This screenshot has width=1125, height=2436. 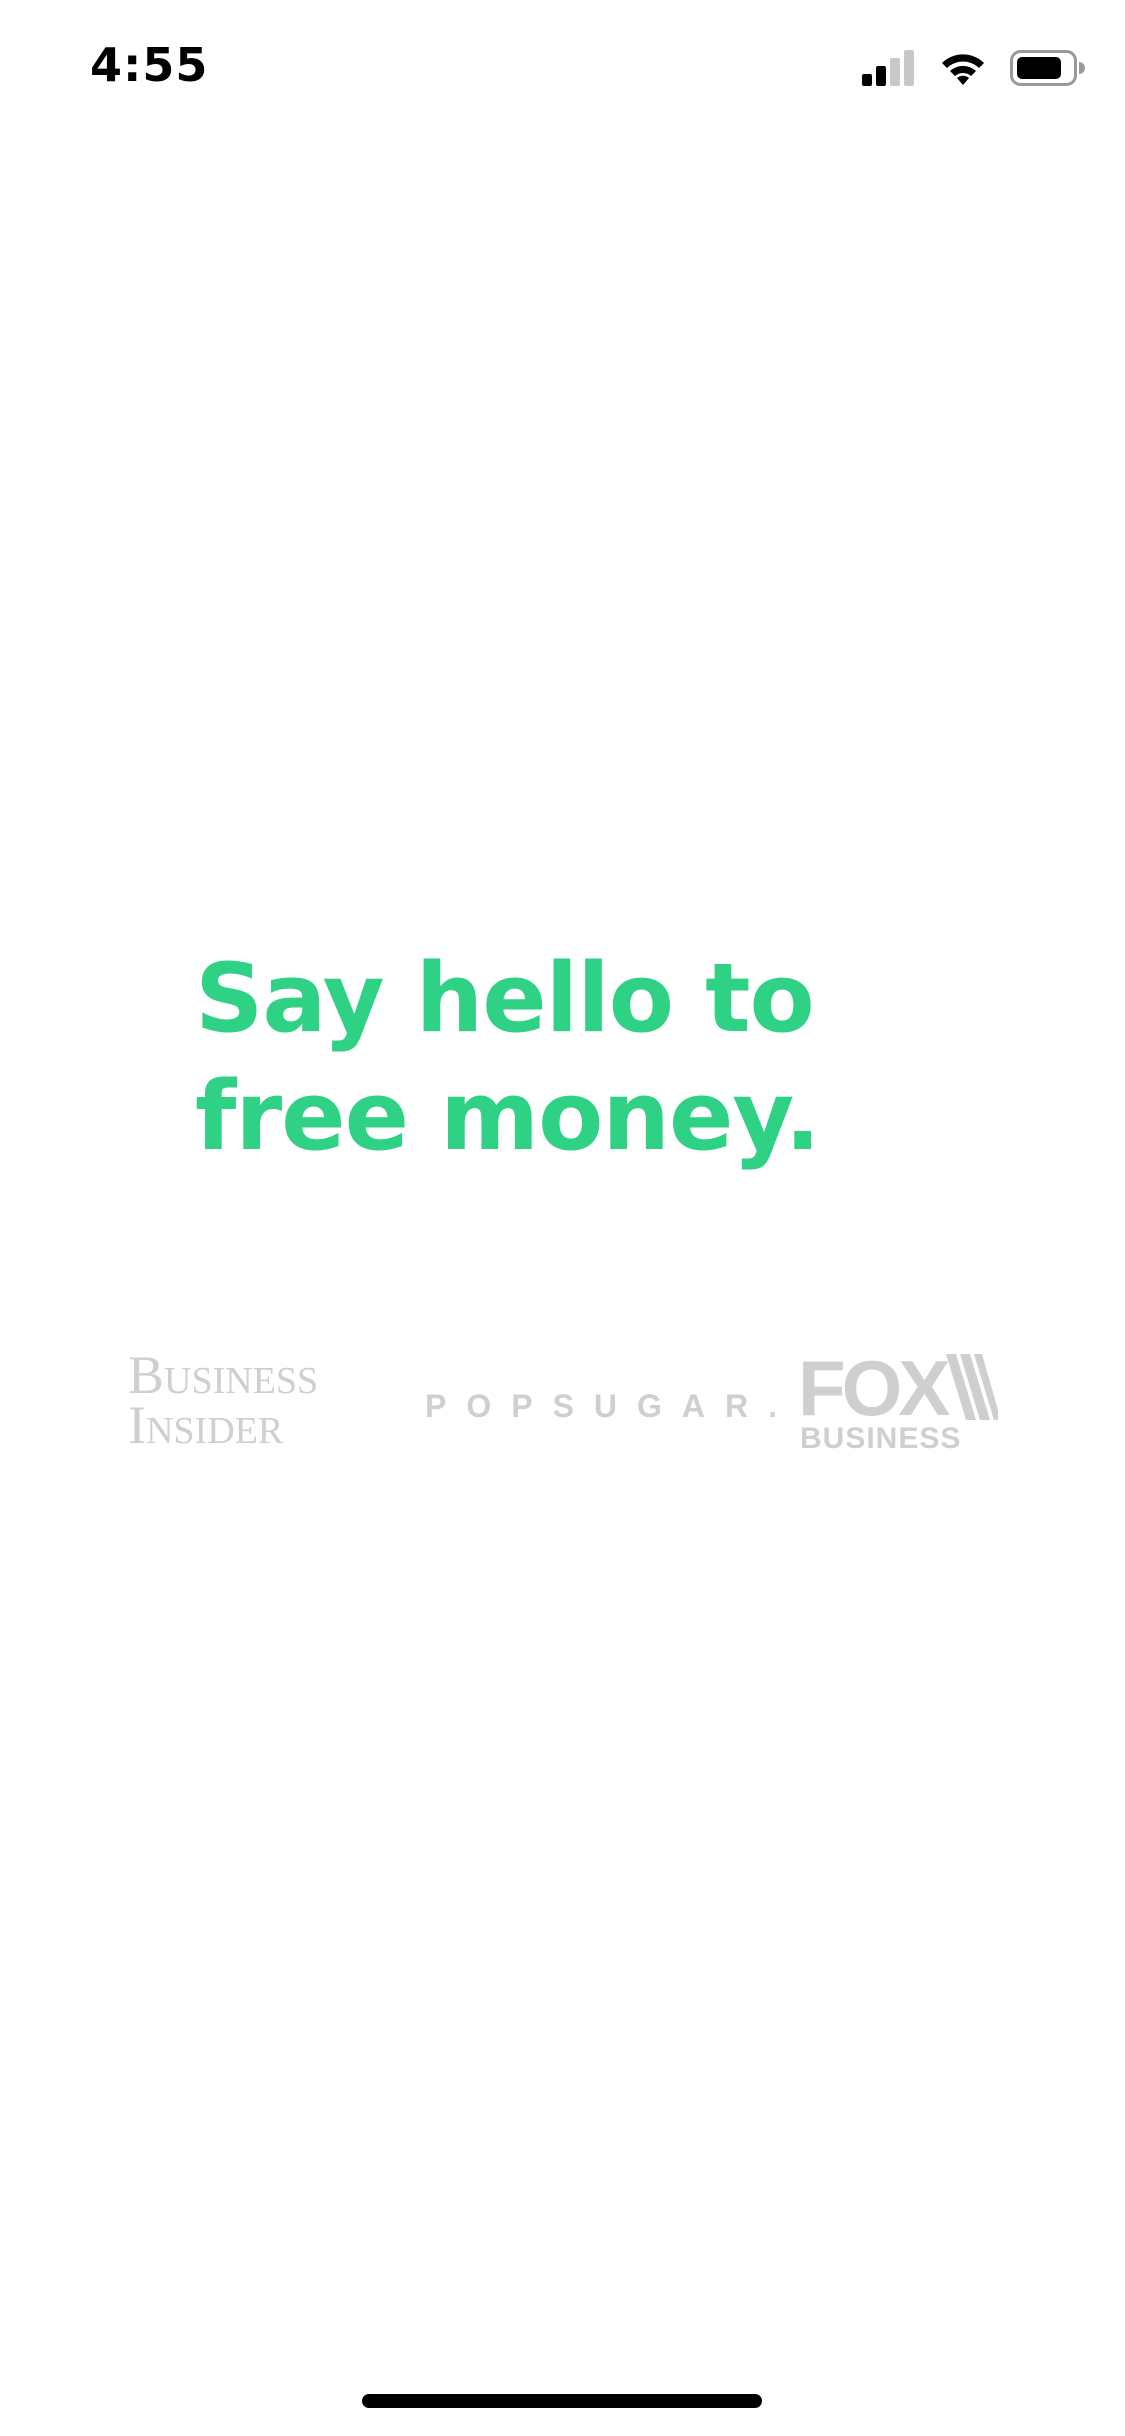 I want to click on fox-stripes-icon, so click(x=972, y=1387).